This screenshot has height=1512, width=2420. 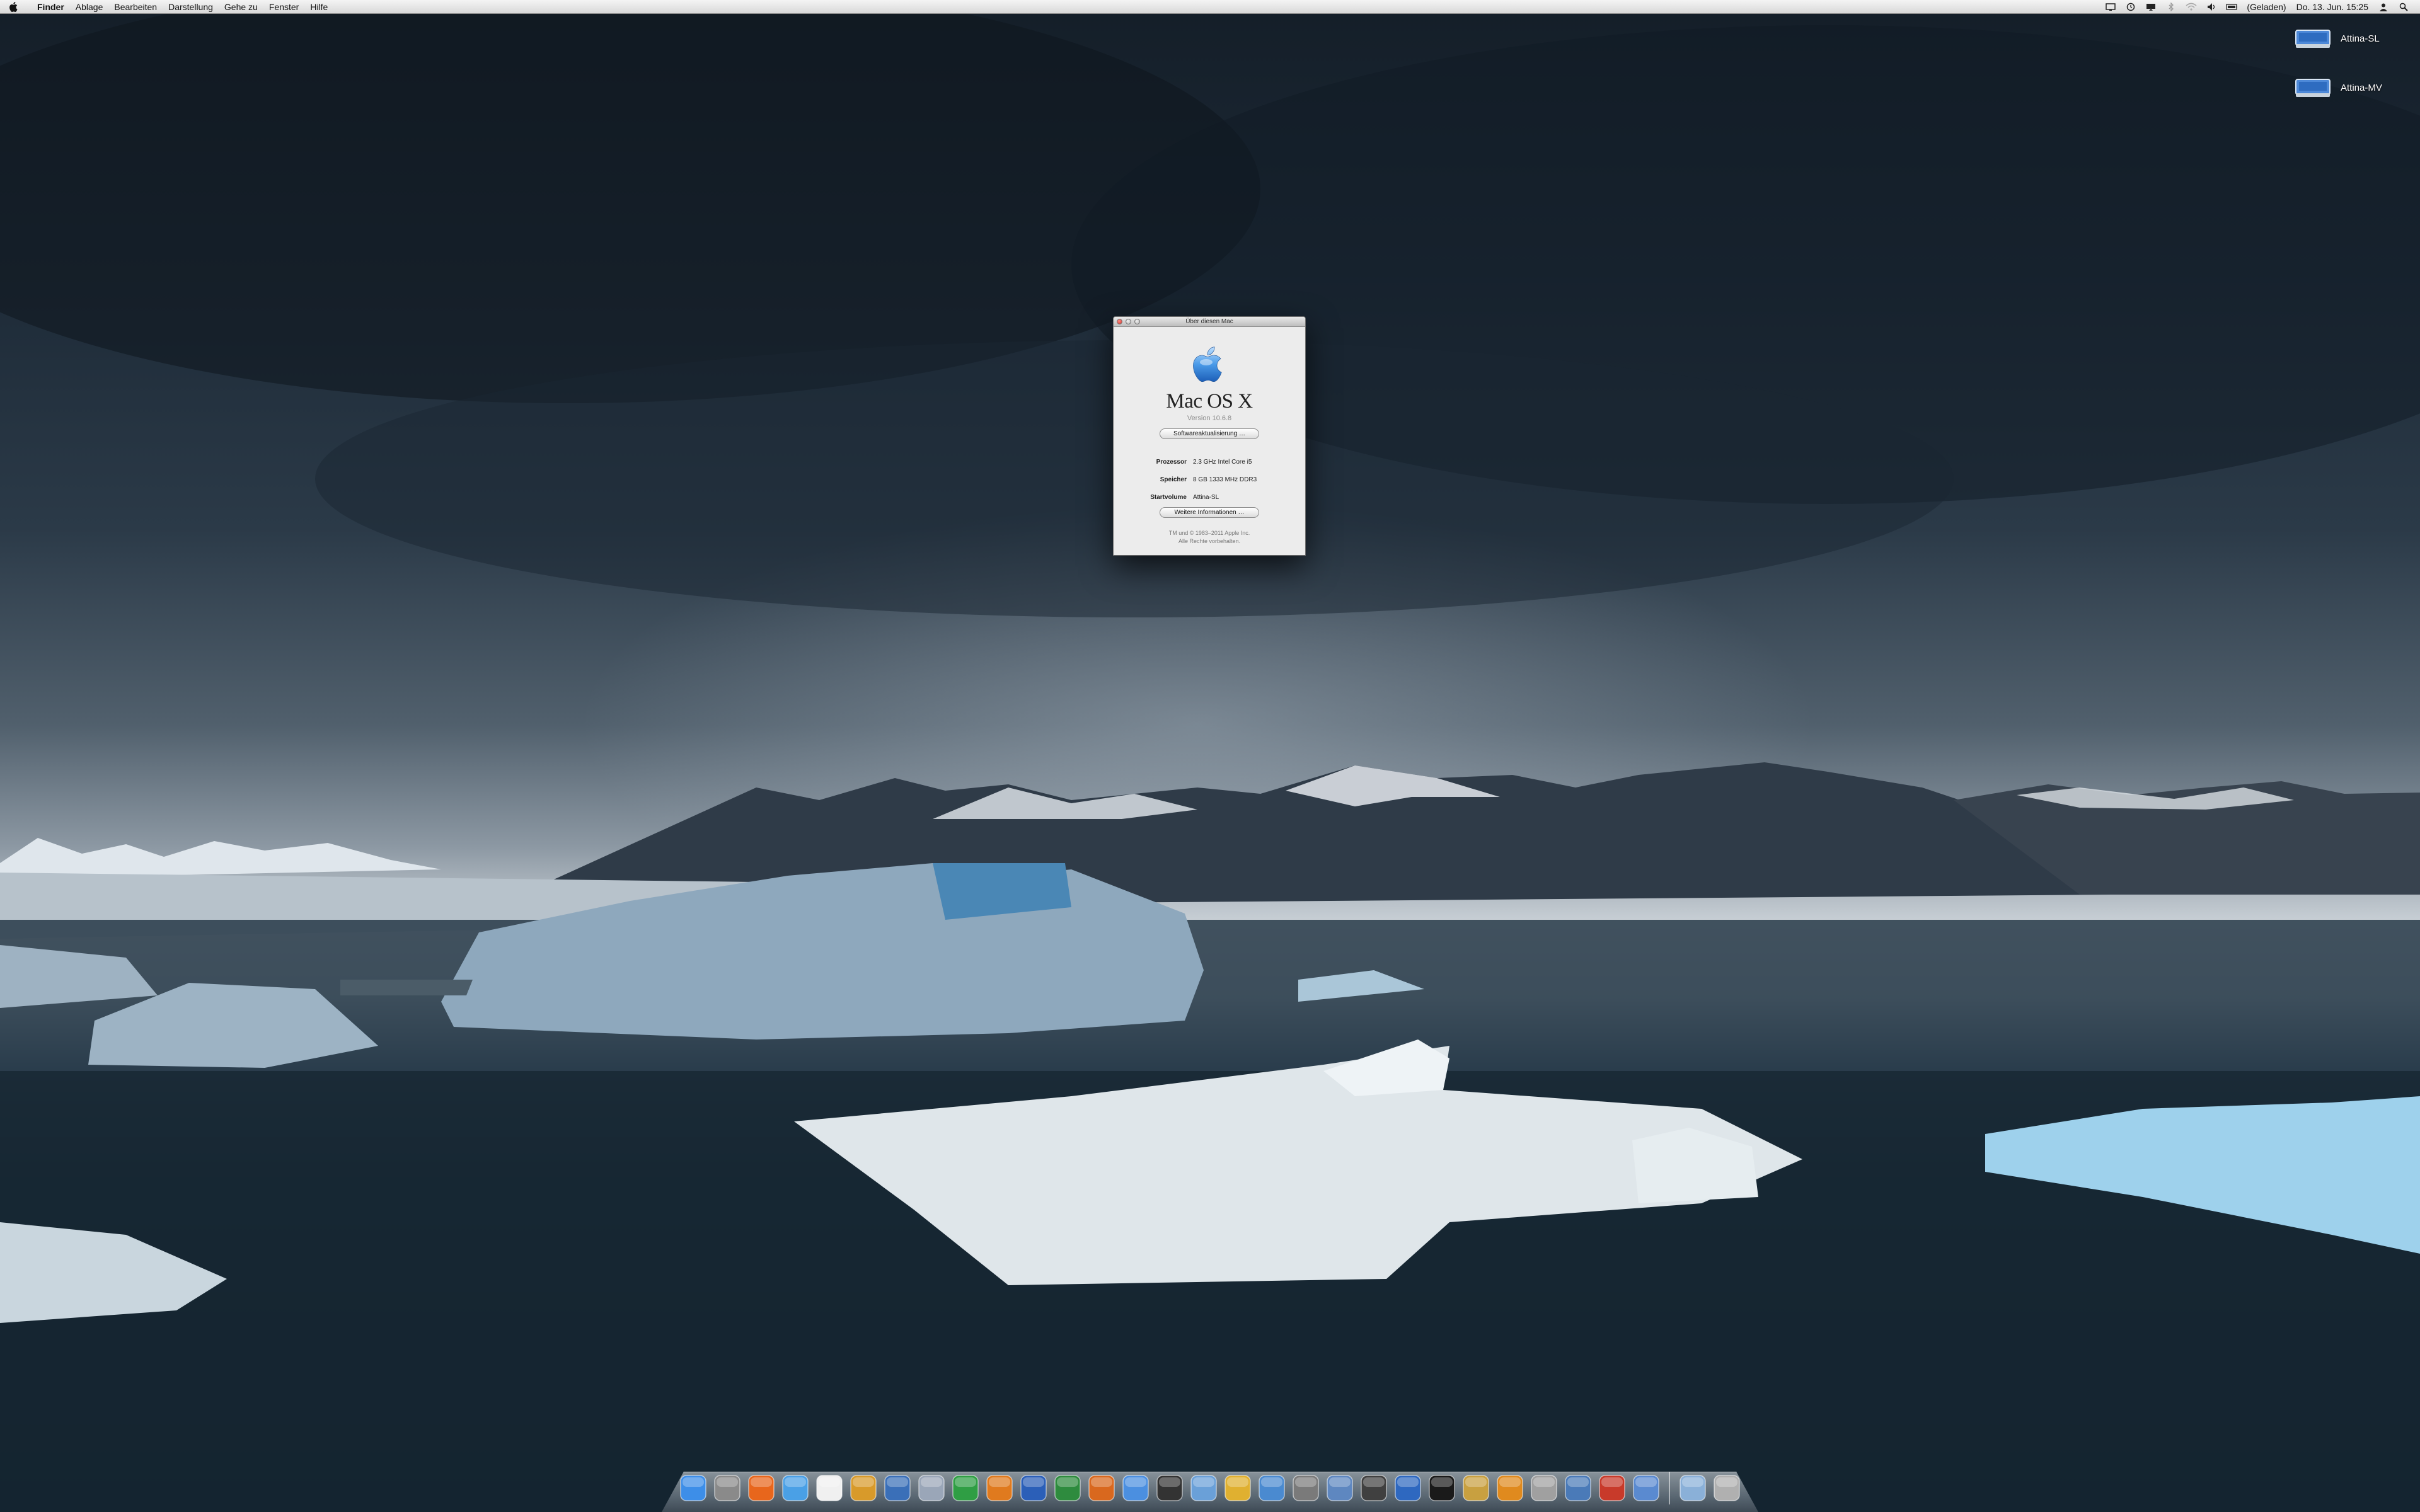 What do you see at coordinates (2232, 7) in the screenshot?
I see `battery-icon` at bounding box center [2232, 7].